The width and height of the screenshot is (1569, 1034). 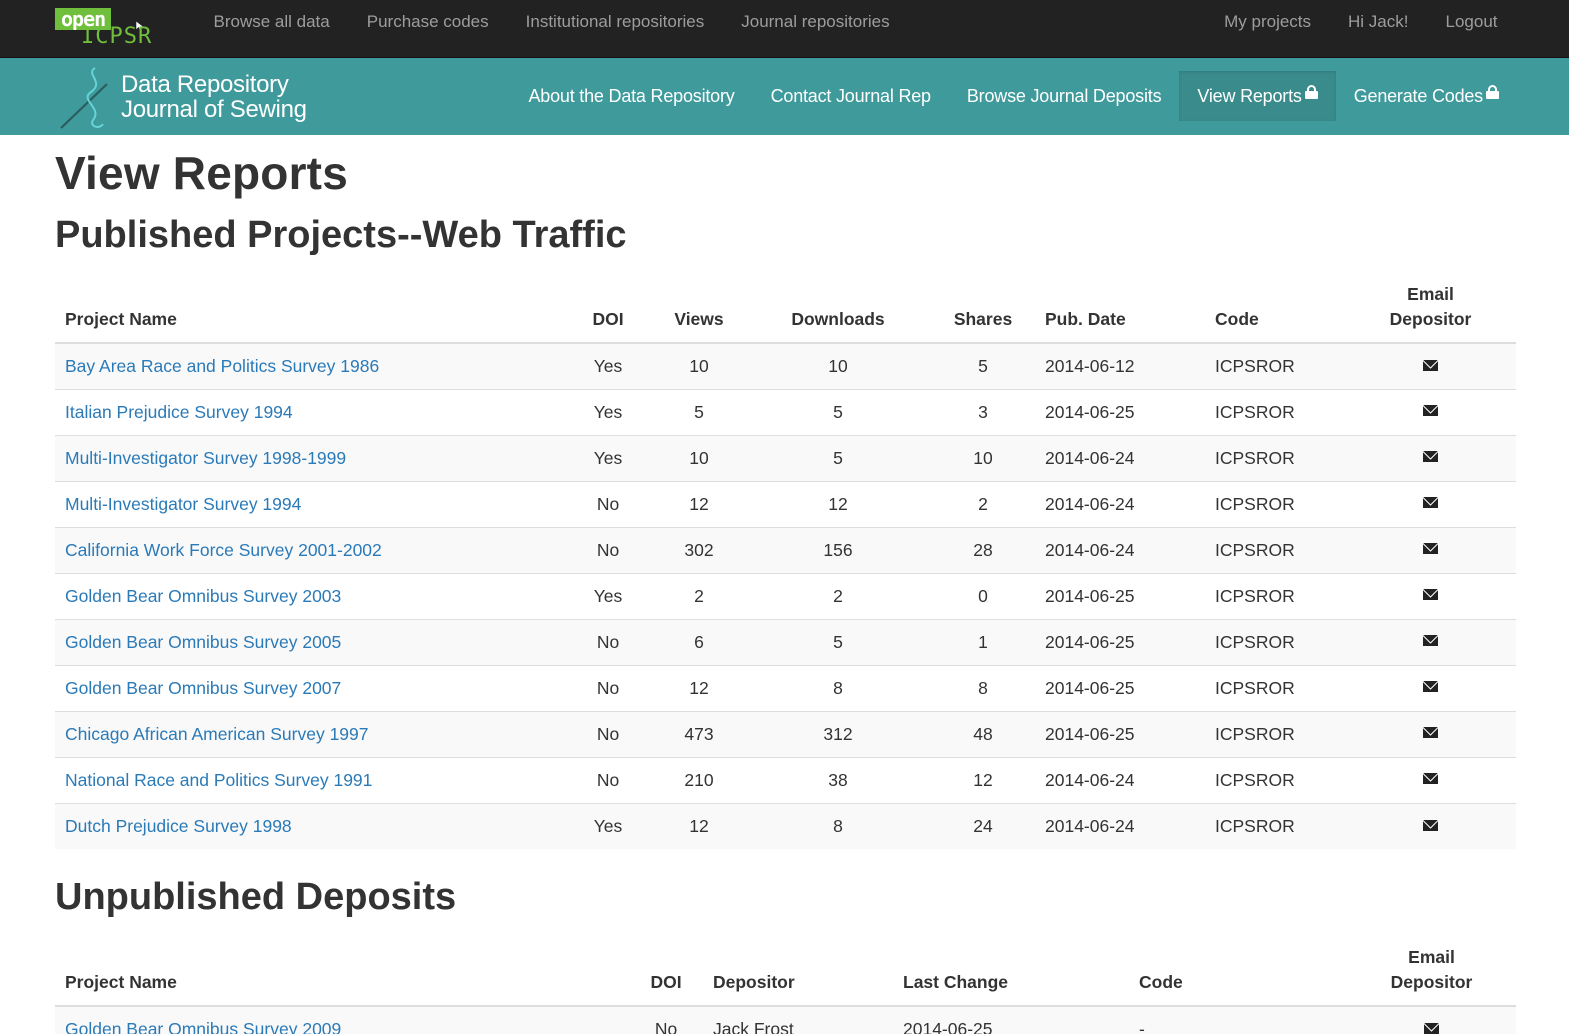 What do you see at coordinates (1430, 311) in the screenshot?
I see `col-header-email-depositor: Email Depositor` at bounding box center [1430, 311].